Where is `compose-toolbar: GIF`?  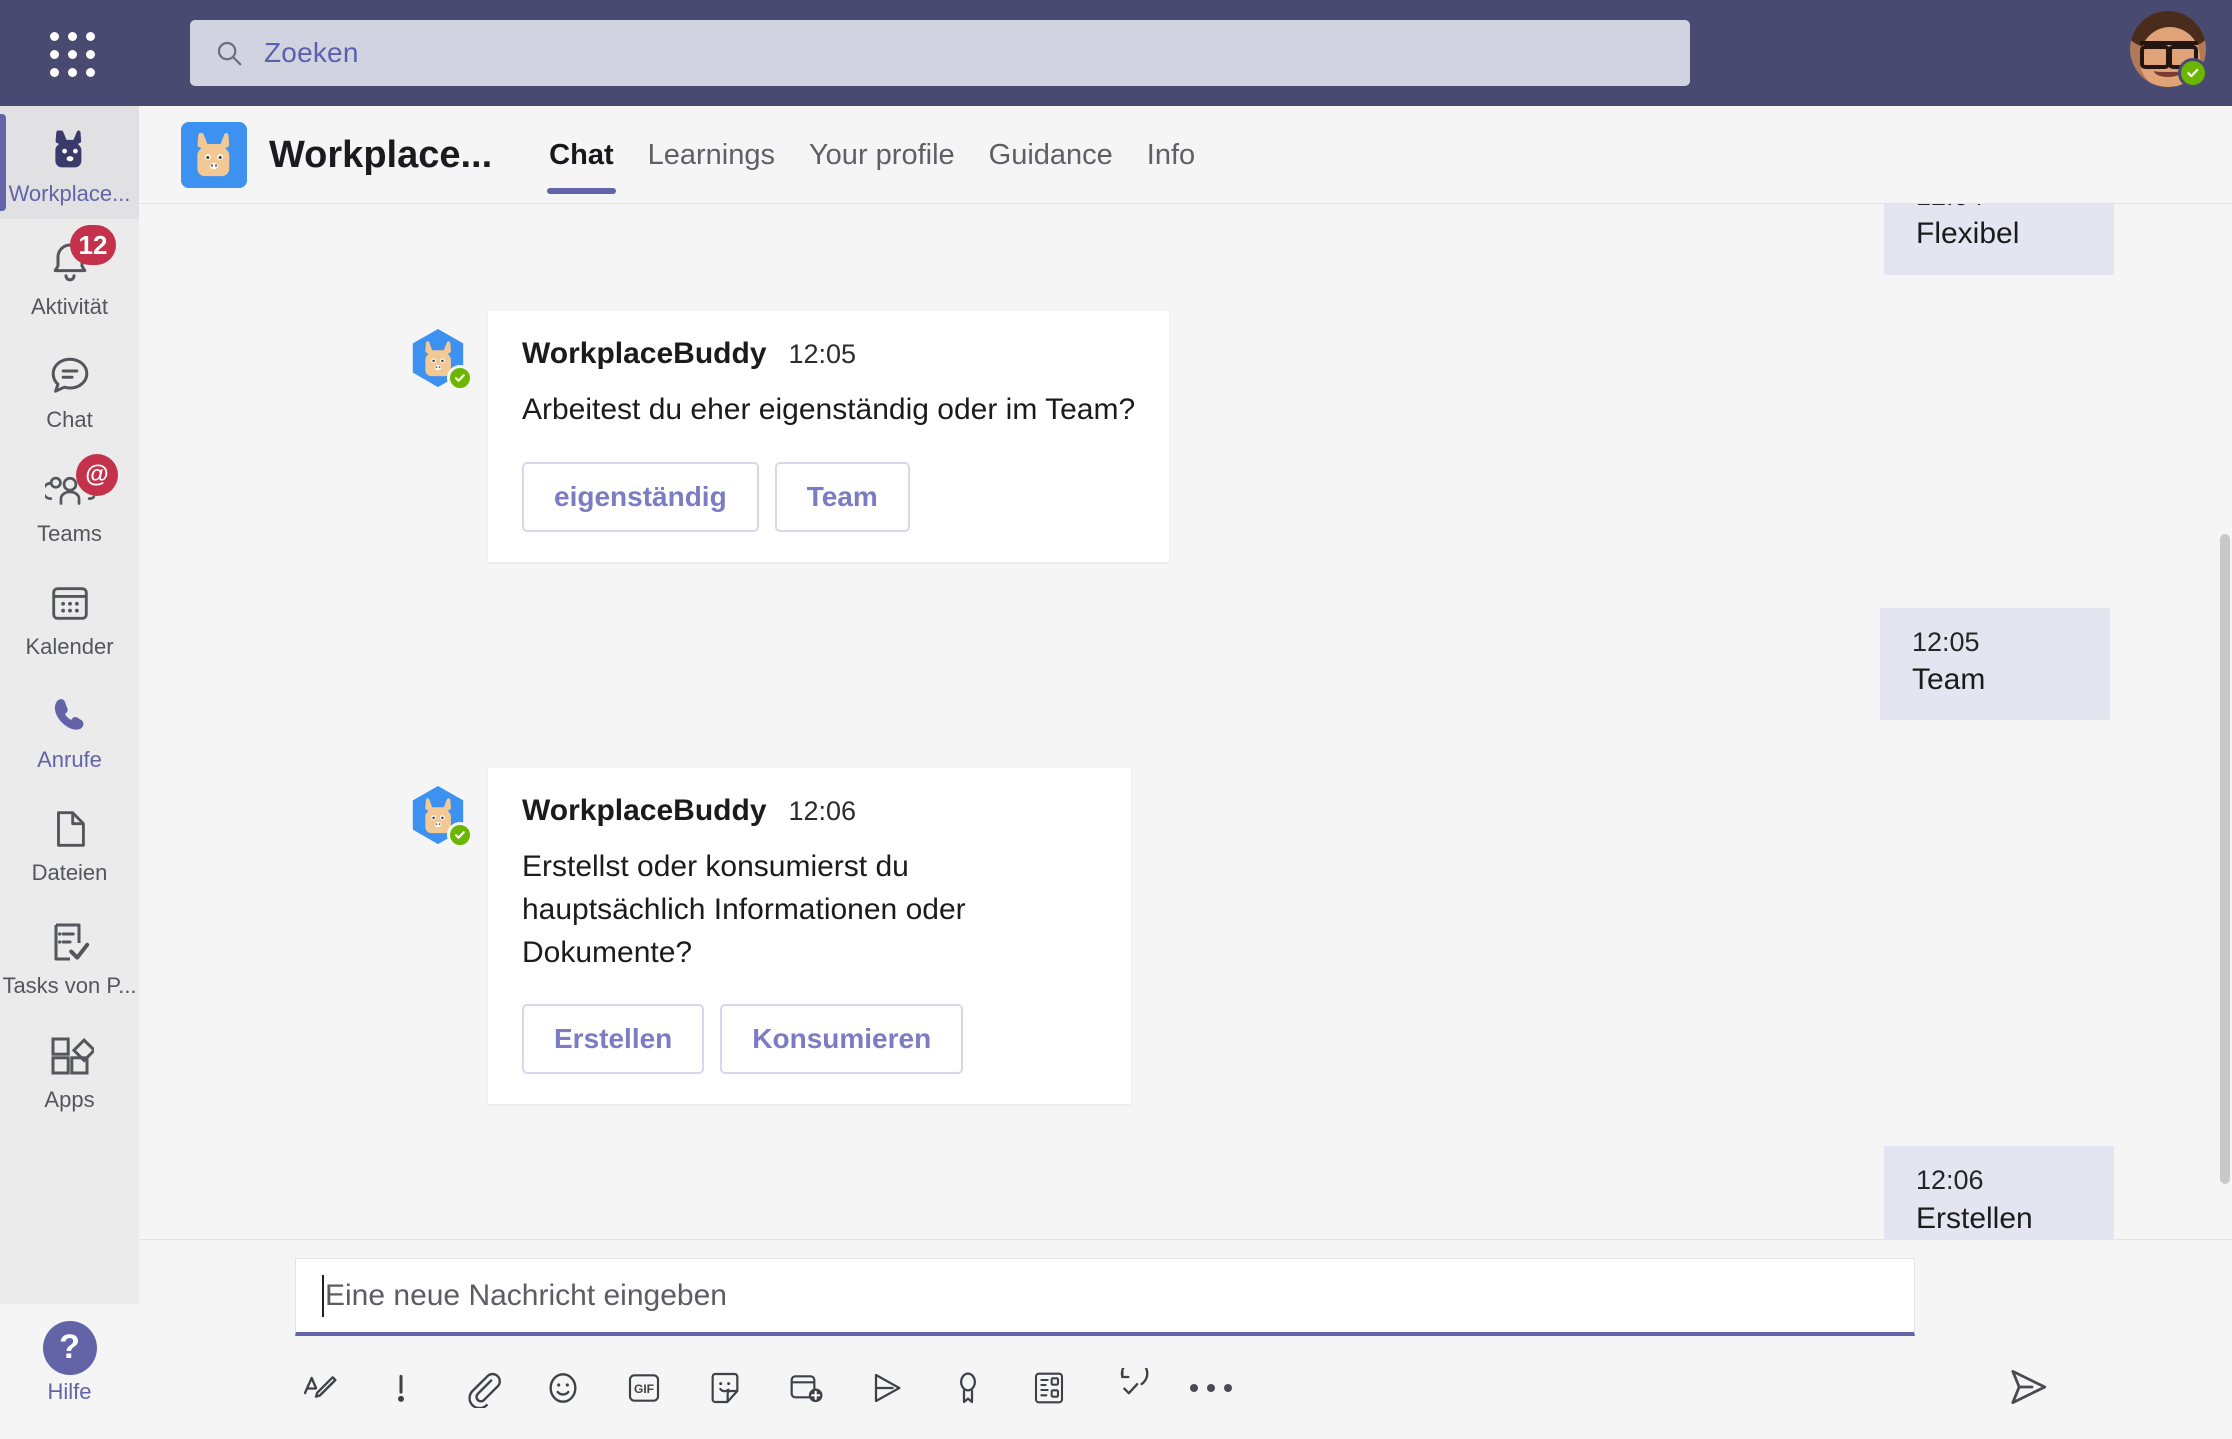 compose-toolbar: GIF is located at coordinates (765, 1388).